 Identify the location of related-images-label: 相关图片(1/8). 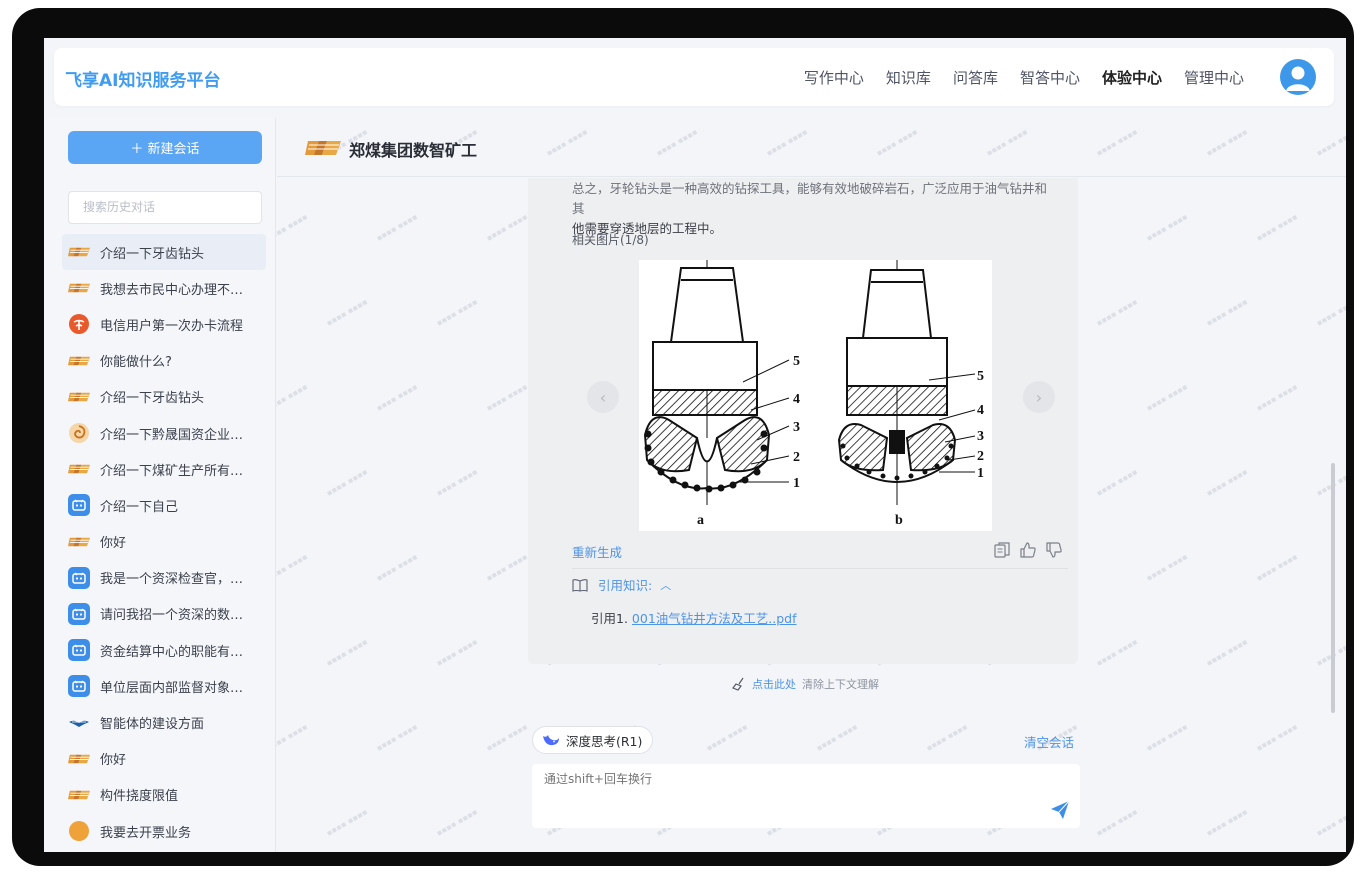
(610, 240).